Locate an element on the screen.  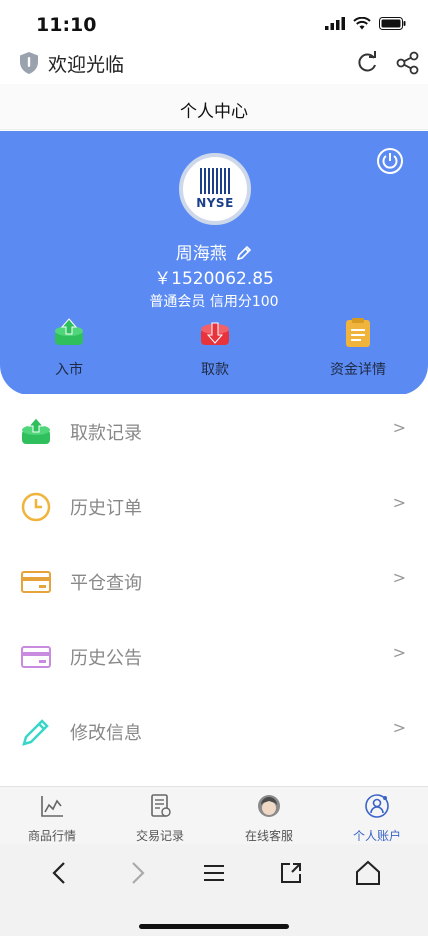
nyse-logo-text: NYSE is located at coordinates (215, 203).